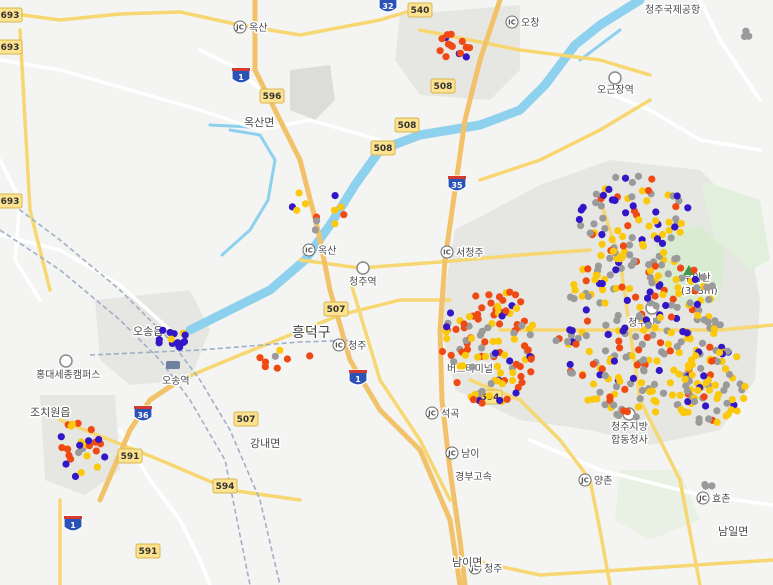 This screenshot has width=773, height=585. What do you see at coordinates (320, 251) in the screenshot?
I see `interchange-ic-oksan: IC 옥산` at bounding box center [320, 251].